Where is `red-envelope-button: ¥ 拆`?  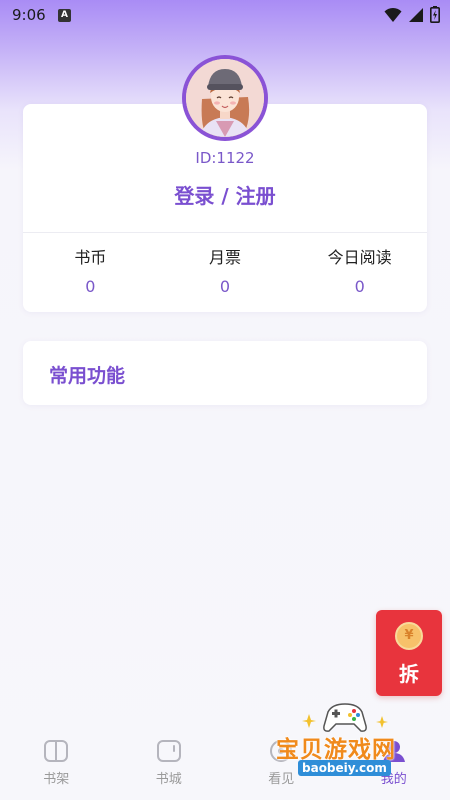
red-envelope-button: ¥ 拆 is located at coordinates (409, 653).